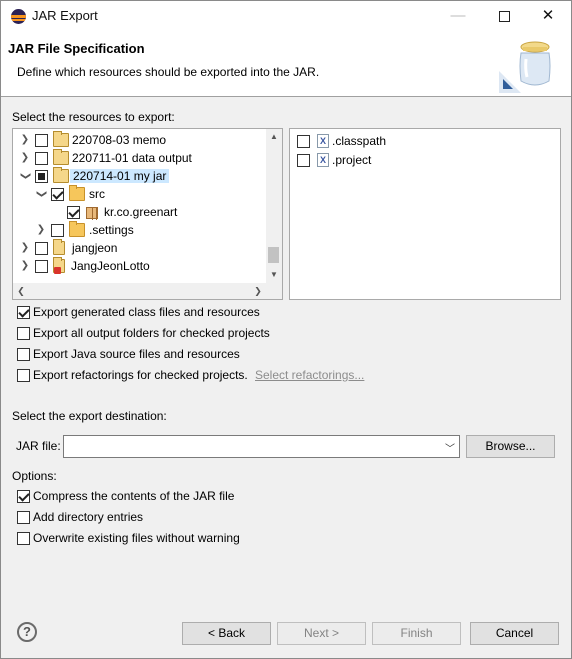 The height and width of the screenshot is (659, 572). Describe the element at coordinates (65, 15) in the screenshot. I see `window-title: JAR Export` at that location.